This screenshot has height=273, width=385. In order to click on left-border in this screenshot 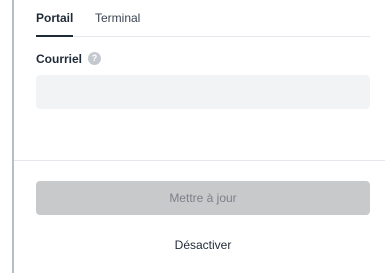, I will do `click(13, 136)`.